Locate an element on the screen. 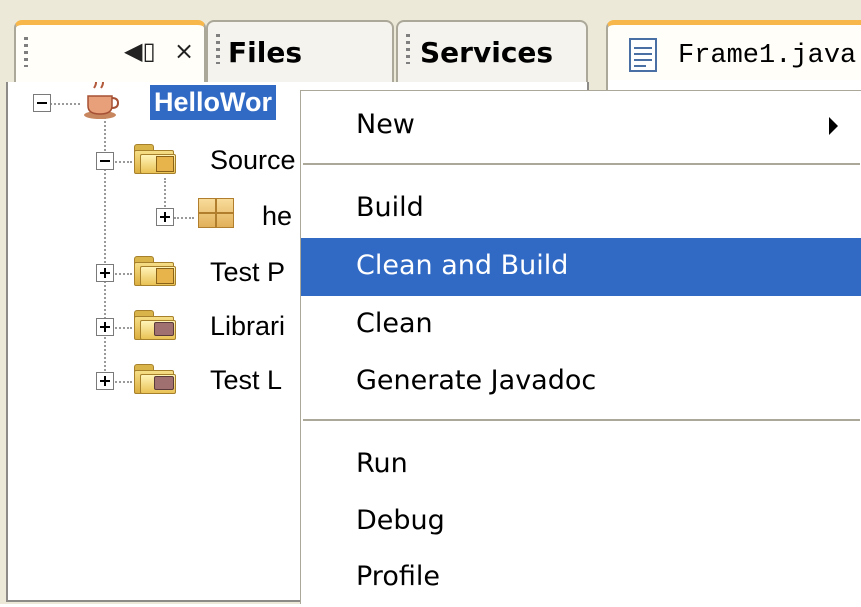 This screenshot has height=607, width=861. menu-item-run: Run is located at coordinates (581, 465).